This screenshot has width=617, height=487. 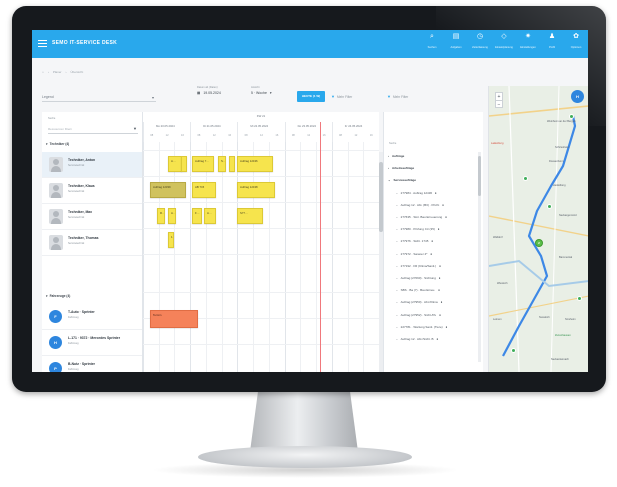 What do you see at coordinates (432, 41) in the screenshot?
I see `header-action-0: ⌕ Suchen` at bounding box center [432, 41].